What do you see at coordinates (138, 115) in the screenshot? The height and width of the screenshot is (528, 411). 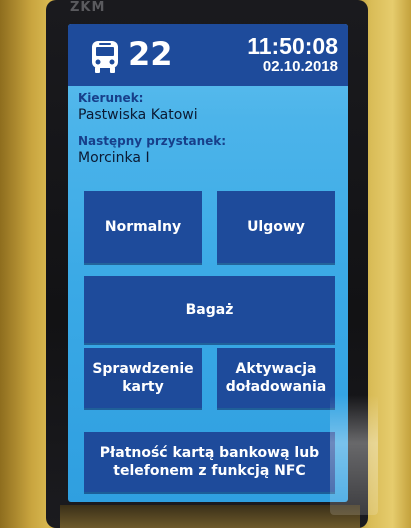 I see `direction-value: Pastwiska Katowi` at bounding box center [138, 115].